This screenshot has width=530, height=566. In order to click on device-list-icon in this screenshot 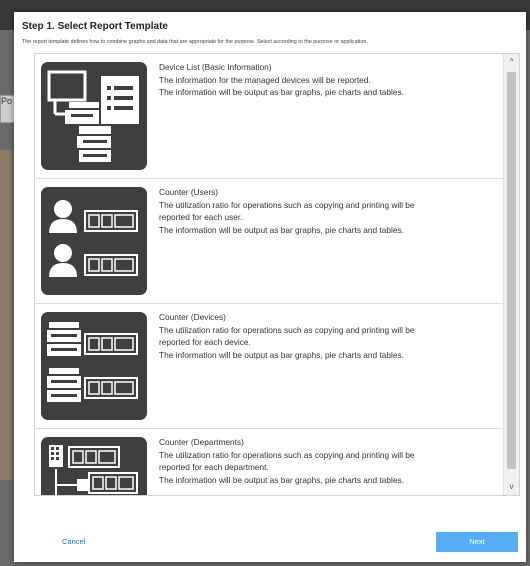, I will do `click(94, 116)`.